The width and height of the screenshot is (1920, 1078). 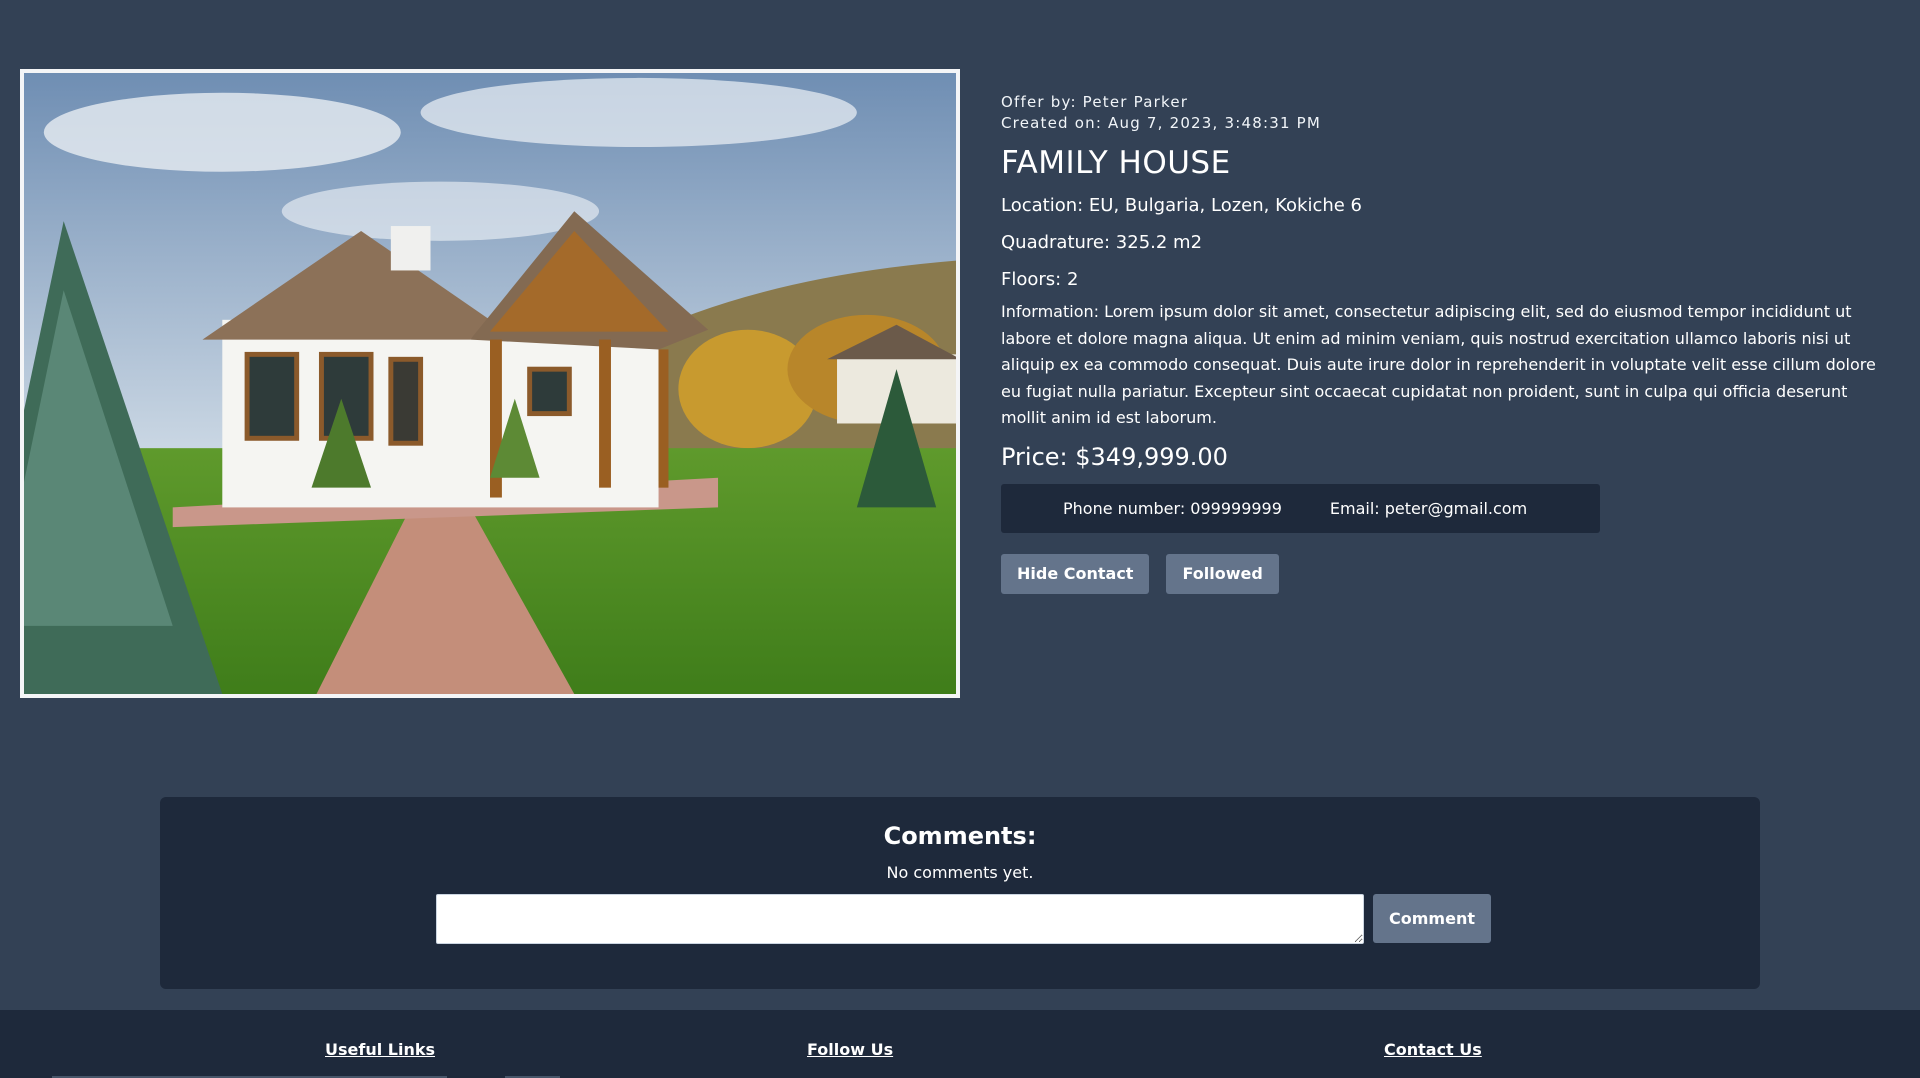 What do you see at coordinates (1095, 102) in the screenshot?
I see `offered-by: Offer by: Peter Parker` at bounding box center [1095, 102].